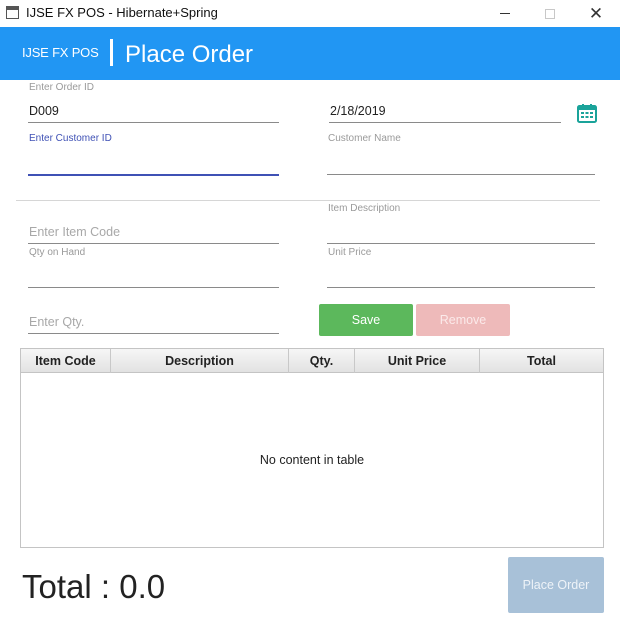 The image size is (620, 626). Describe the element at coordinates (587, 113) in the screenshot. I see `calendar-icon` at that location.